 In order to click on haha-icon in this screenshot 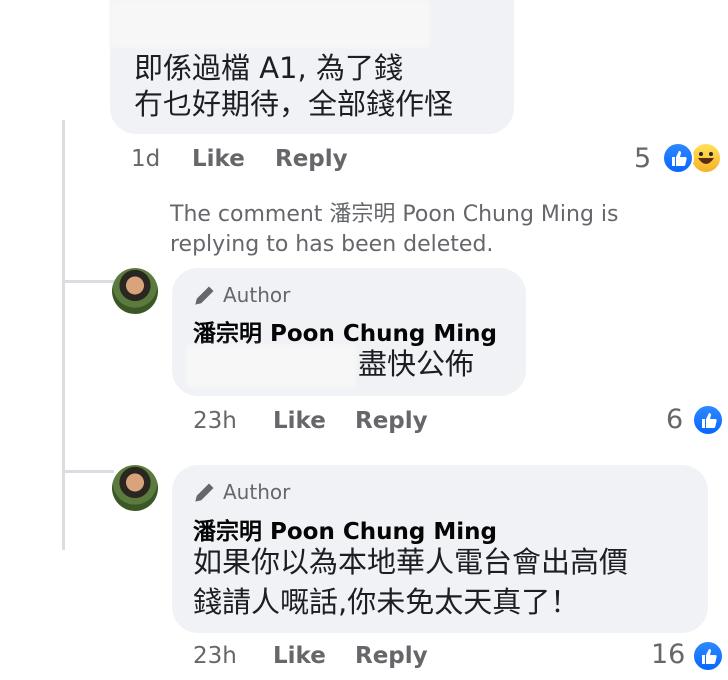, I will do `click(706, 158)`.